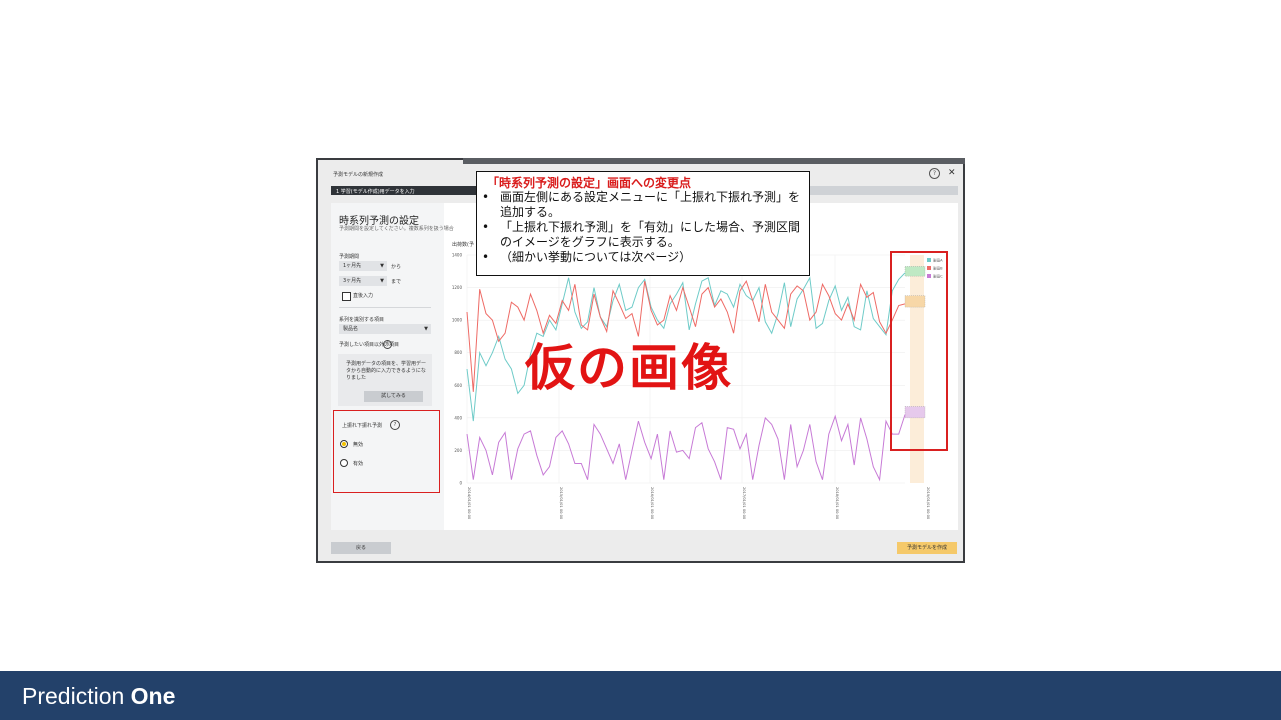 The width and height of the screenshot is (1281, 720). What do you see at coordinates (714, 161) in the screenshot?
I see `window-top-bar` at bounding box center [714, 161].